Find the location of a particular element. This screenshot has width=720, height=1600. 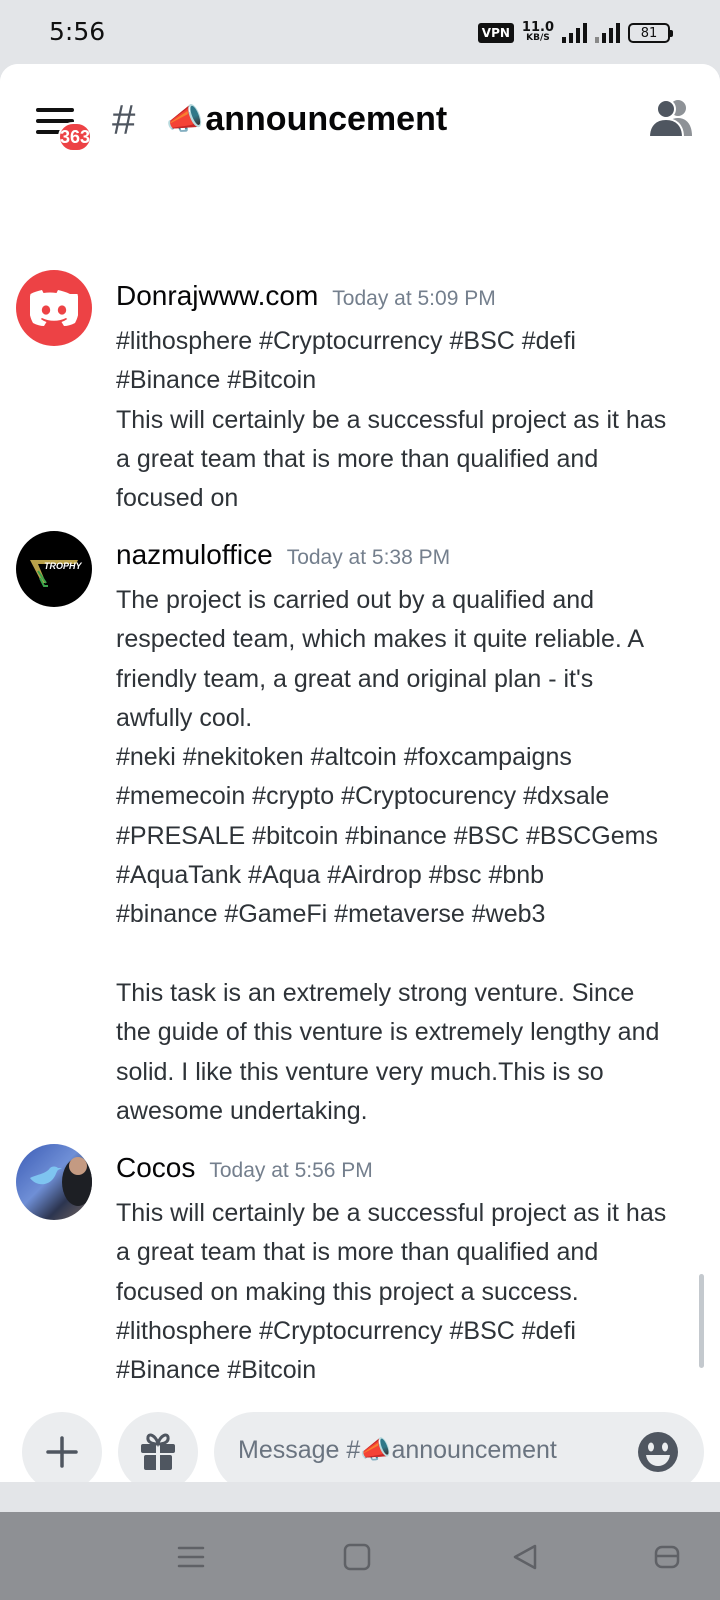

placeholder-channel: announcement is located at coordinates (474, 1450).